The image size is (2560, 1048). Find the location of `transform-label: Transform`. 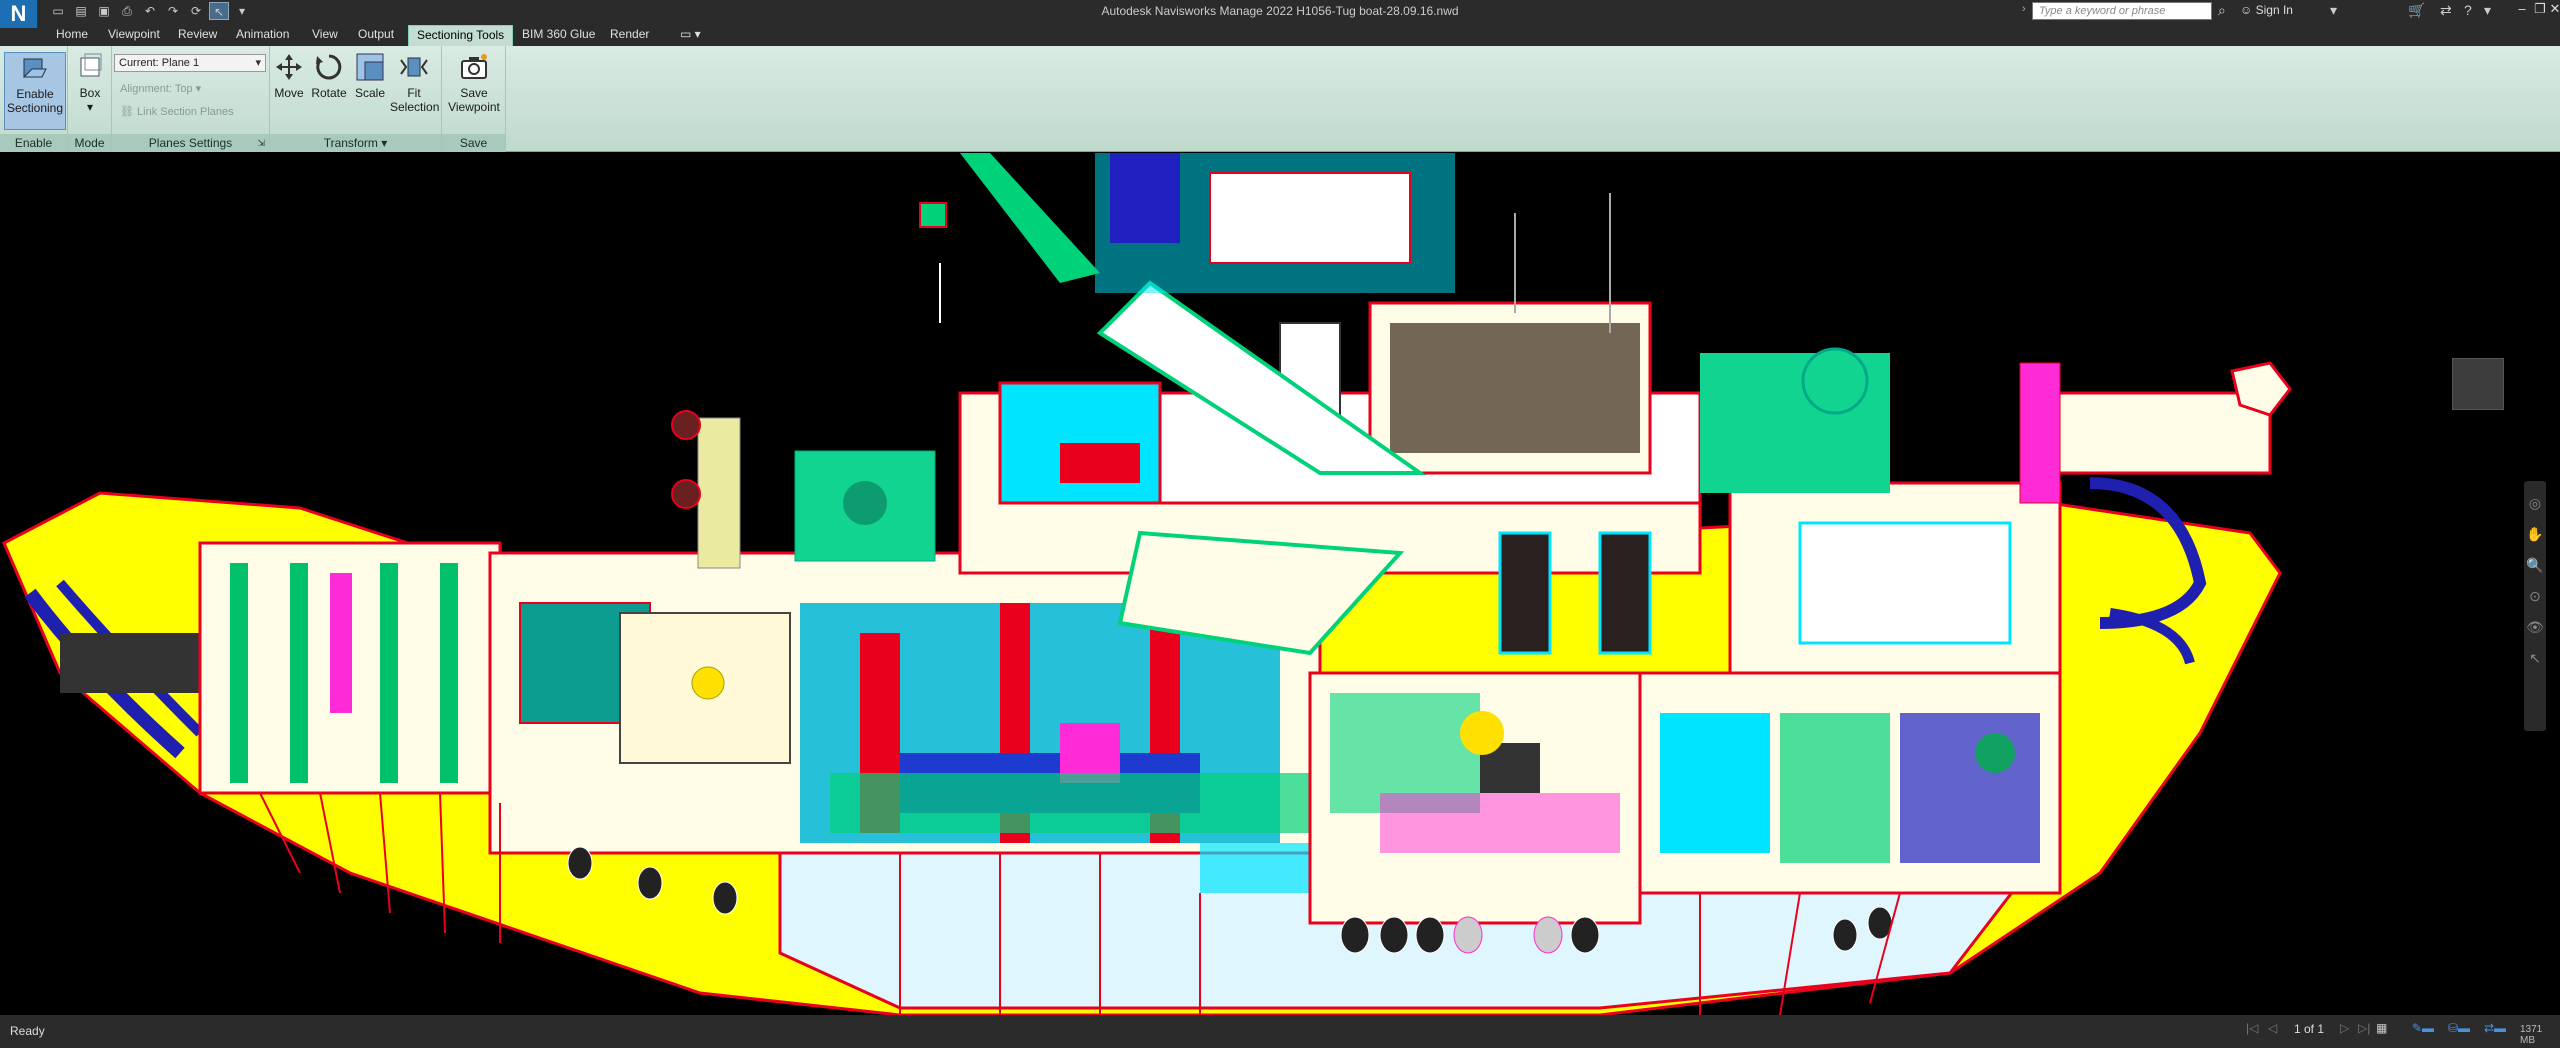

transform-label: Transform is located at coordinates (350, 143).